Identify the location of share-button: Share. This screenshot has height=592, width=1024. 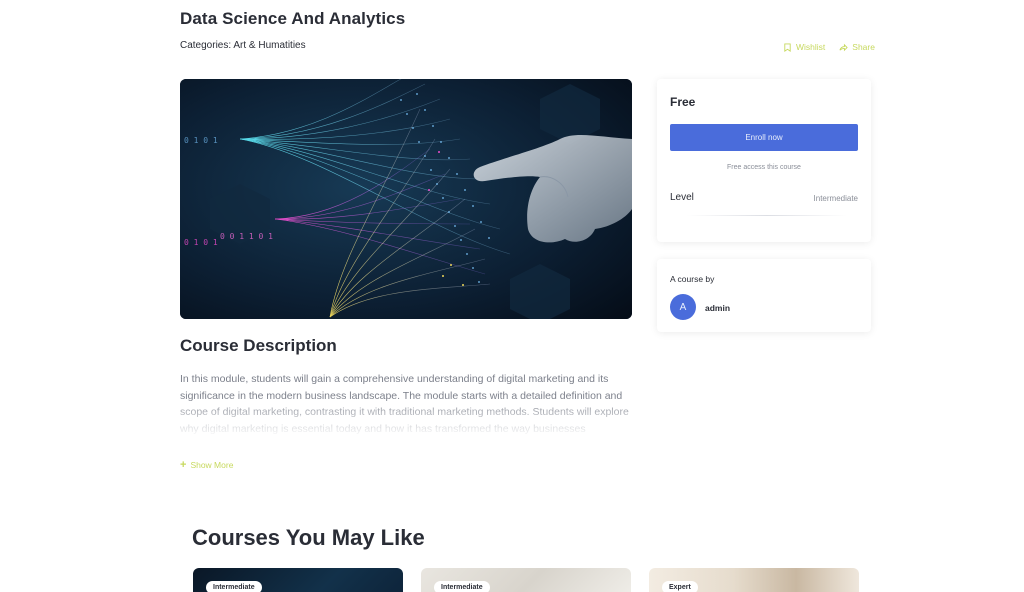
(857, 47).